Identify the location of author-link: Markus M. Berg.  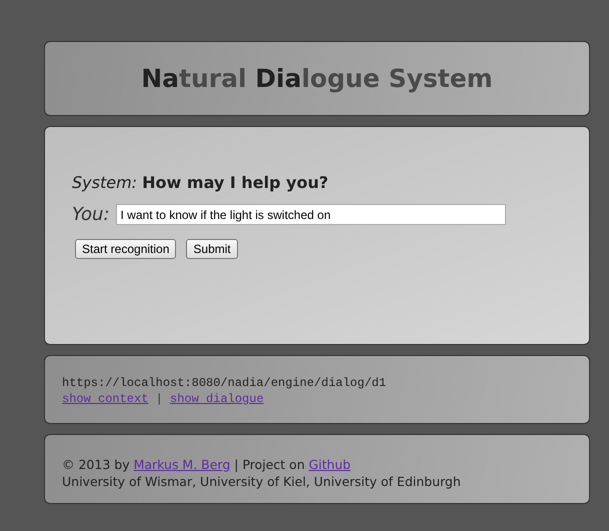
(182, 464).